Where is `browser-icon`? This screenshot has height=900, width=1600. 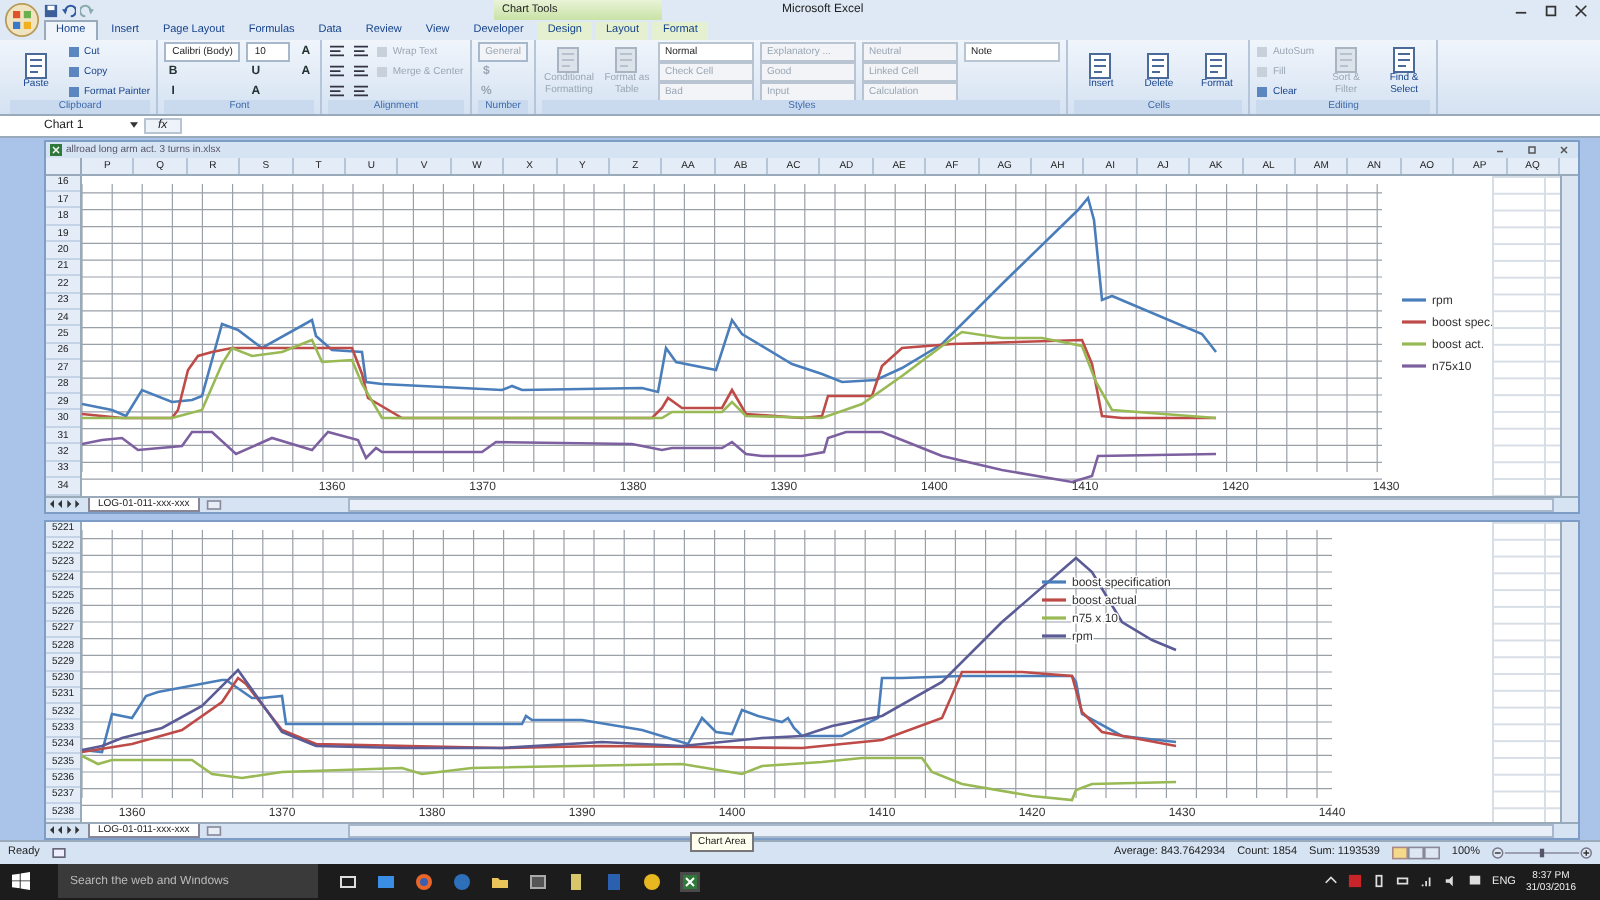
browser-icon is located at coordinates (424, 881).